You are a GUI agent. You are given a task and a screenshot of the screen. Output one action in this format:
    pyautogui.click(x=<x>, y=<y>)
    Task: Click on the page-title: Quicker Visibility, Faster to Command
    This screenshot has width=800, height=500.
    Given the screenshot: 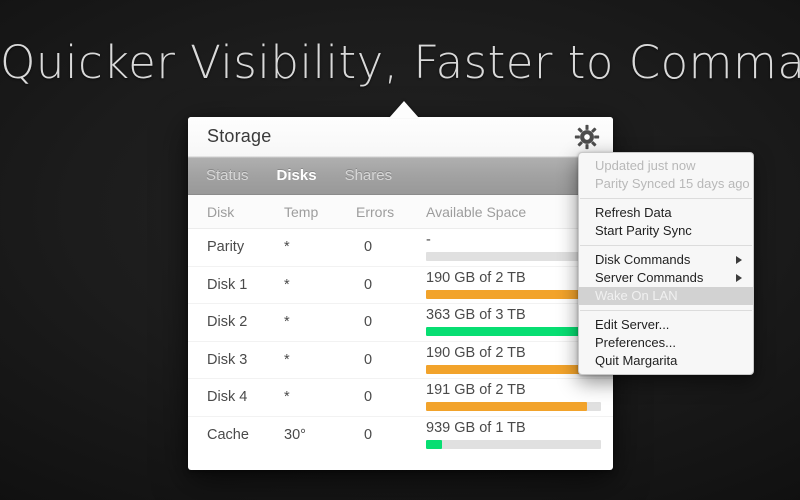 What is the action you would take?
    pyautogui.click(x=400, y=62)
    